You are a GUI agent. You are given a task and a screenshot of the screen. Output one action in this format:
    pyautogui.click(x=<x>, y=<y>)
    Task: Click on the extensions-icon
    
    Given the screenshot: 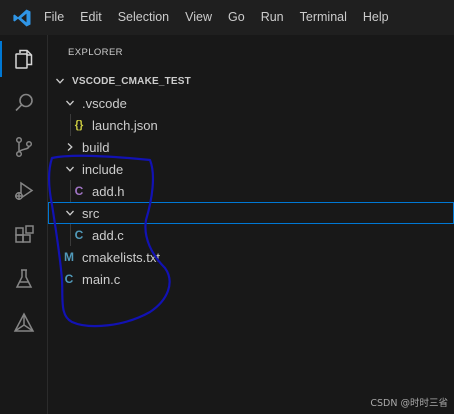 What is the action you would take?
    pyautogui.click(x=23, y=235)
    